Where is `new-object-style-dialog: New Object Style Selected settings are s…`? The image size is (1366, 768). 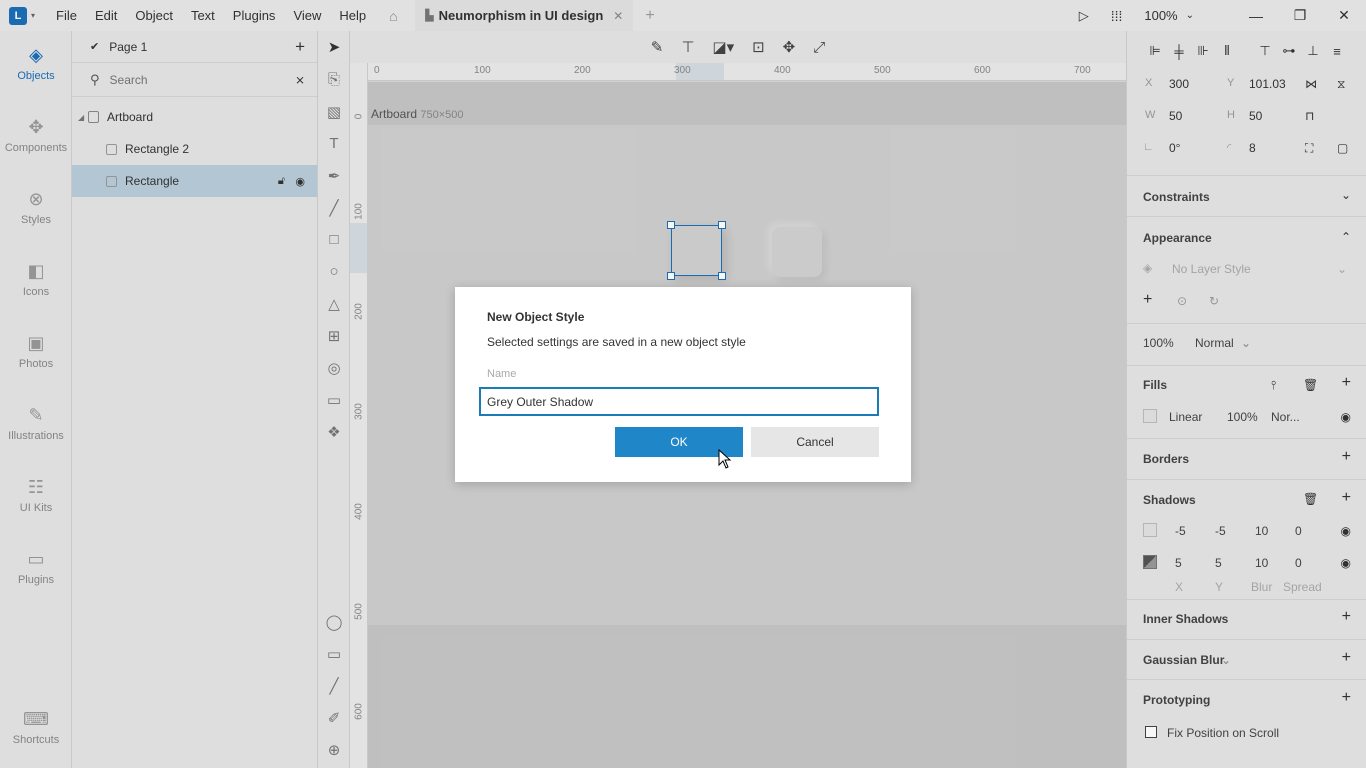 new-object-style-dialog: New Object Style Selected settings are s… is located at coordinates (683, 384).